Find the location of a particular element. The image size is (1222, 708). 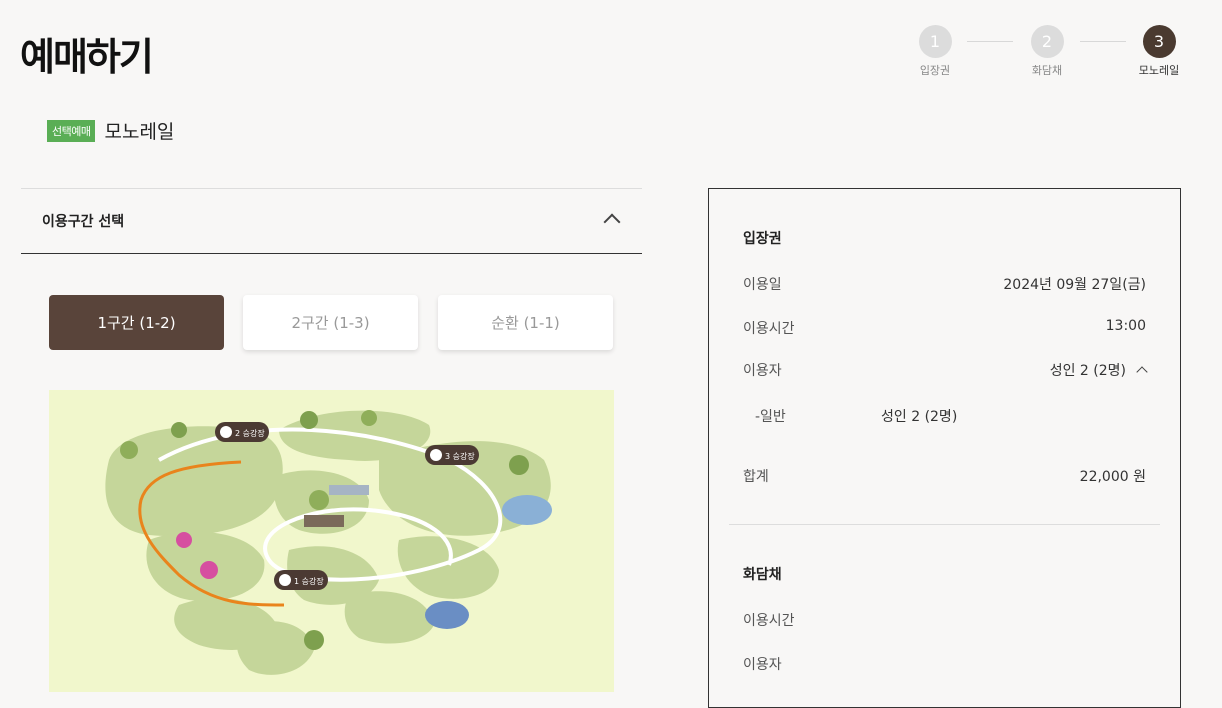

greenhouse is located at coordinates (349, 490).